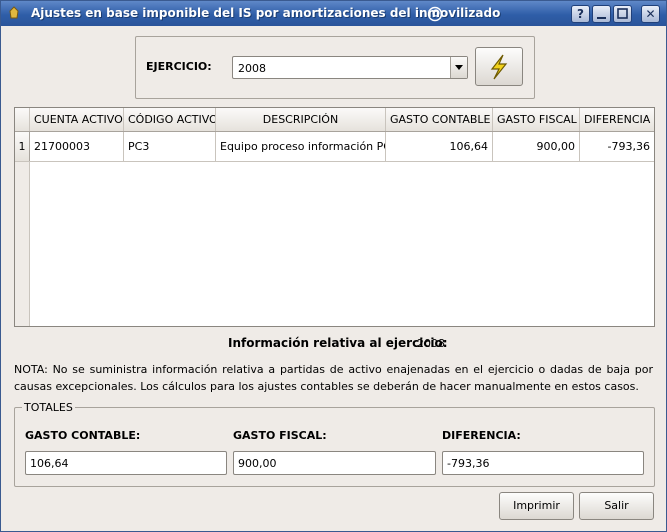 This screenshot has width=667, height=532. I want to click on window-swirl-icon, so click(435, 14).